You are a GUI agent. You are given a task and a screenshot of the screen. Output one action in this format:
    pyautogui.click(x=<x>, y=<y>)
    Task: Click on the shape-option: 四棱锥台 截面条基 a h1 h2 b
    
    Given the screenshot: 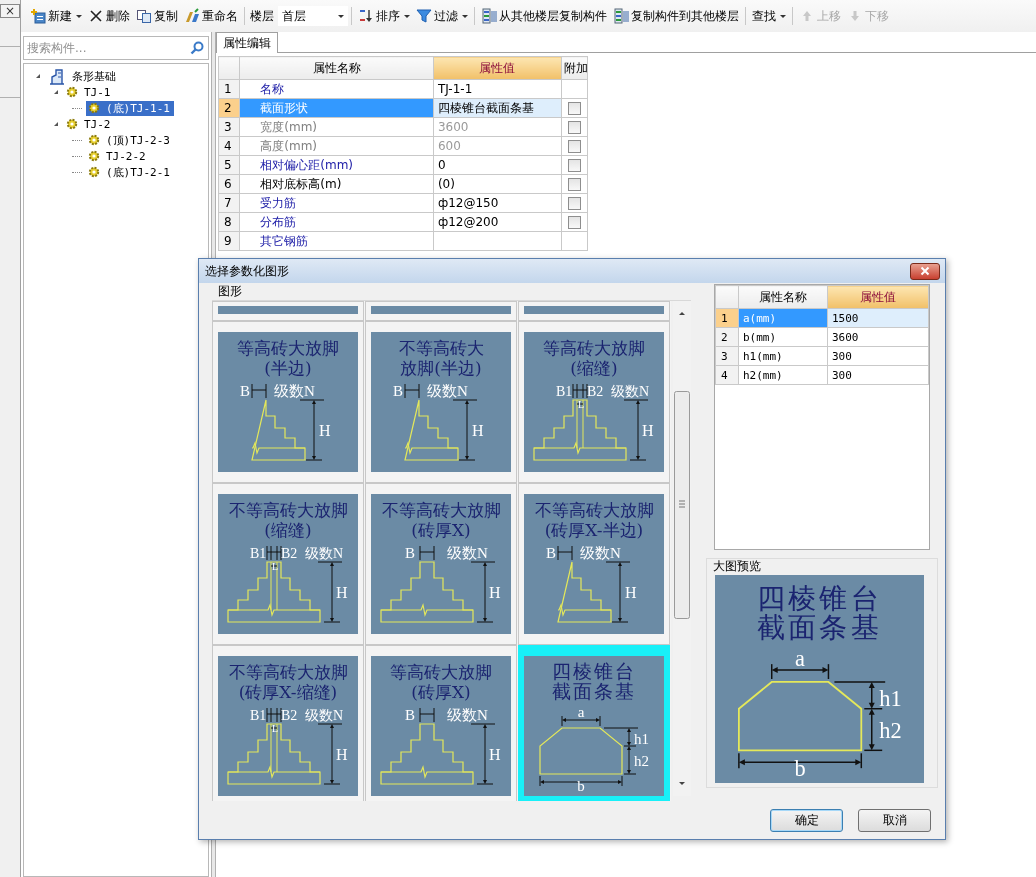 What is the action you would take?
    pyautogui.click(x=594, y=723)
    